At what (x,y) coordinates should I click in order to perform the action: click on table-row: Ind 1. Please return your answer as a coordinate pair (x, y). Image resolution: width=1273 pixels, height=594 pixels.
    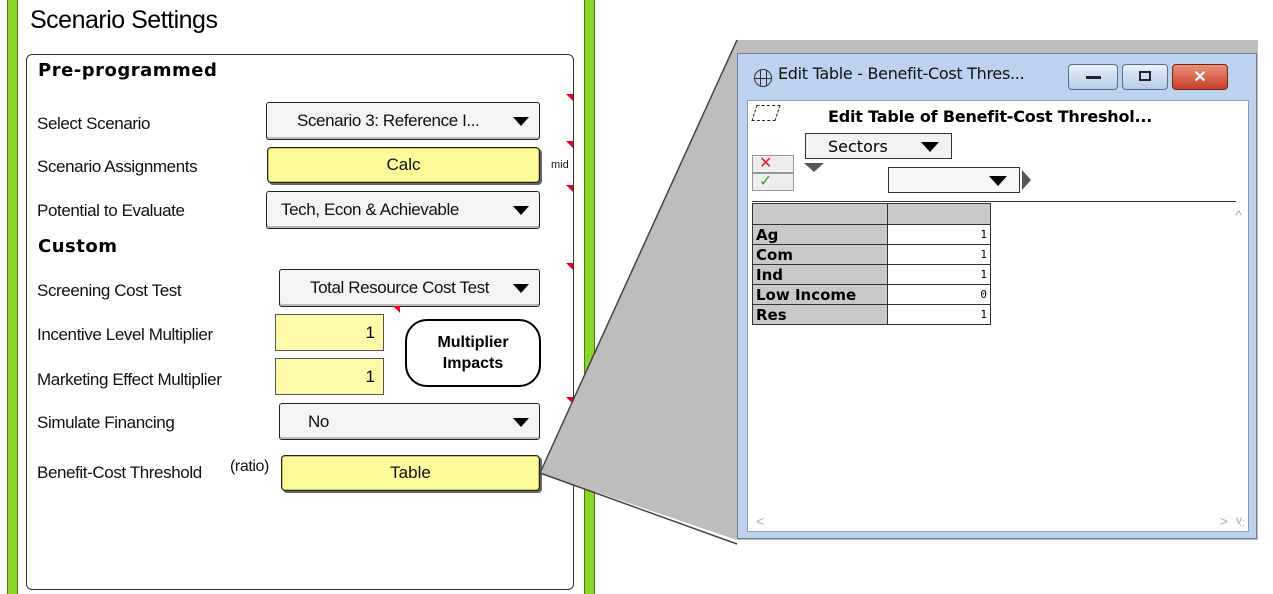
    Looking at the image, I should click on (871, 274).